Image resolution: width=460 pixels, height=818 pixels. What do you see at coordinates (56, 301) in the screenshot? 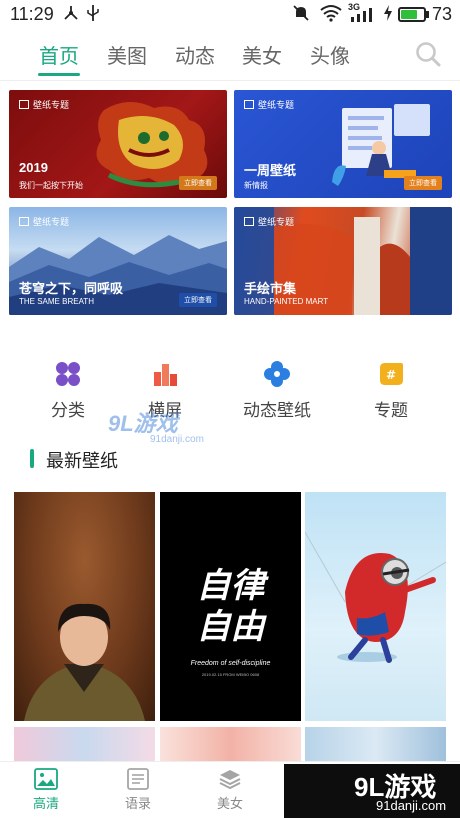
I see `banner-subtitle: THE SAME BREATH` at bounding box center [56, 301].